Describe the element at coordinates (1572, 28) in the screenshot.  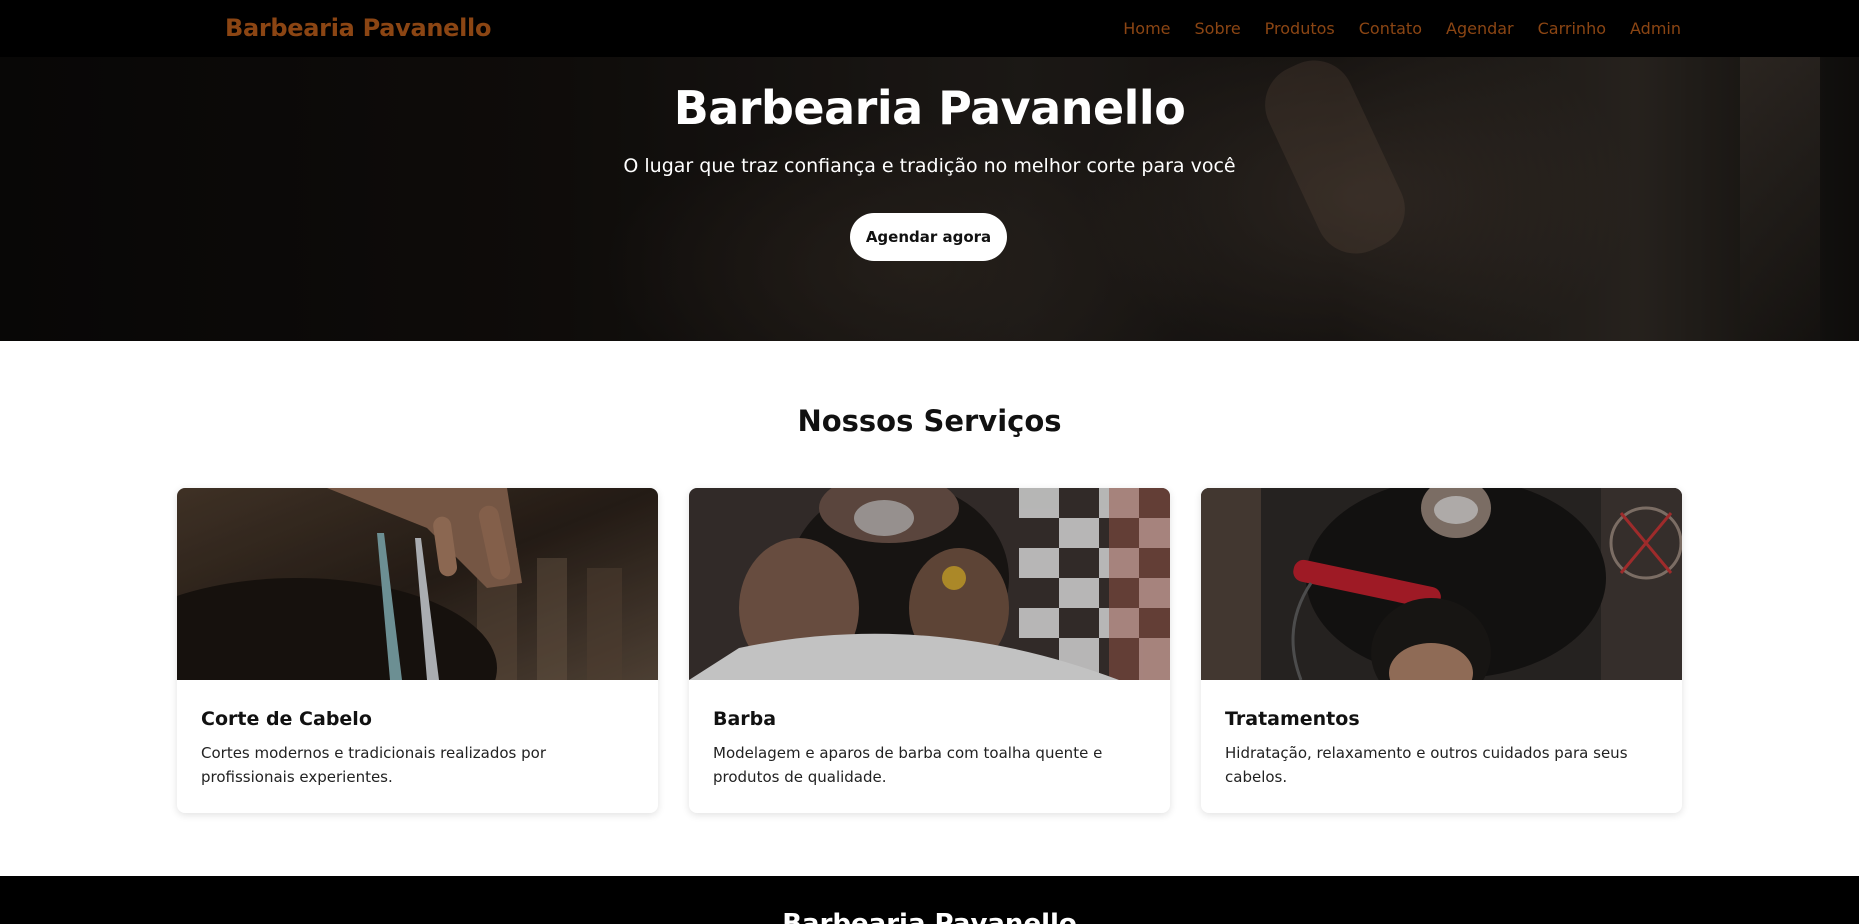
I see `nav-link-carrinho: Carrinho` at that location.